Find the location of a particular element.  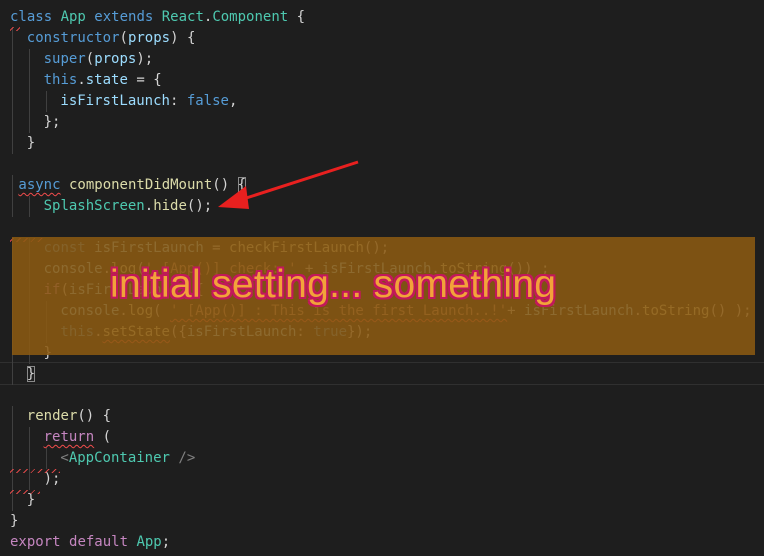

code-line: }; is located at coordinates (382, 122).